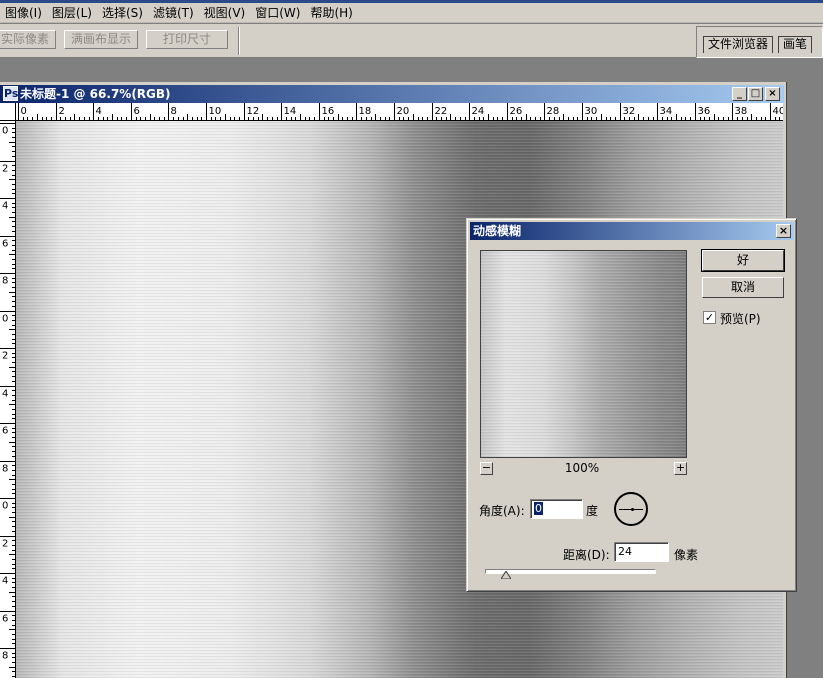  Describe the element at coordinates (740, 319) in the screenshot. I see `preview-label: 预览(P)` at that location.